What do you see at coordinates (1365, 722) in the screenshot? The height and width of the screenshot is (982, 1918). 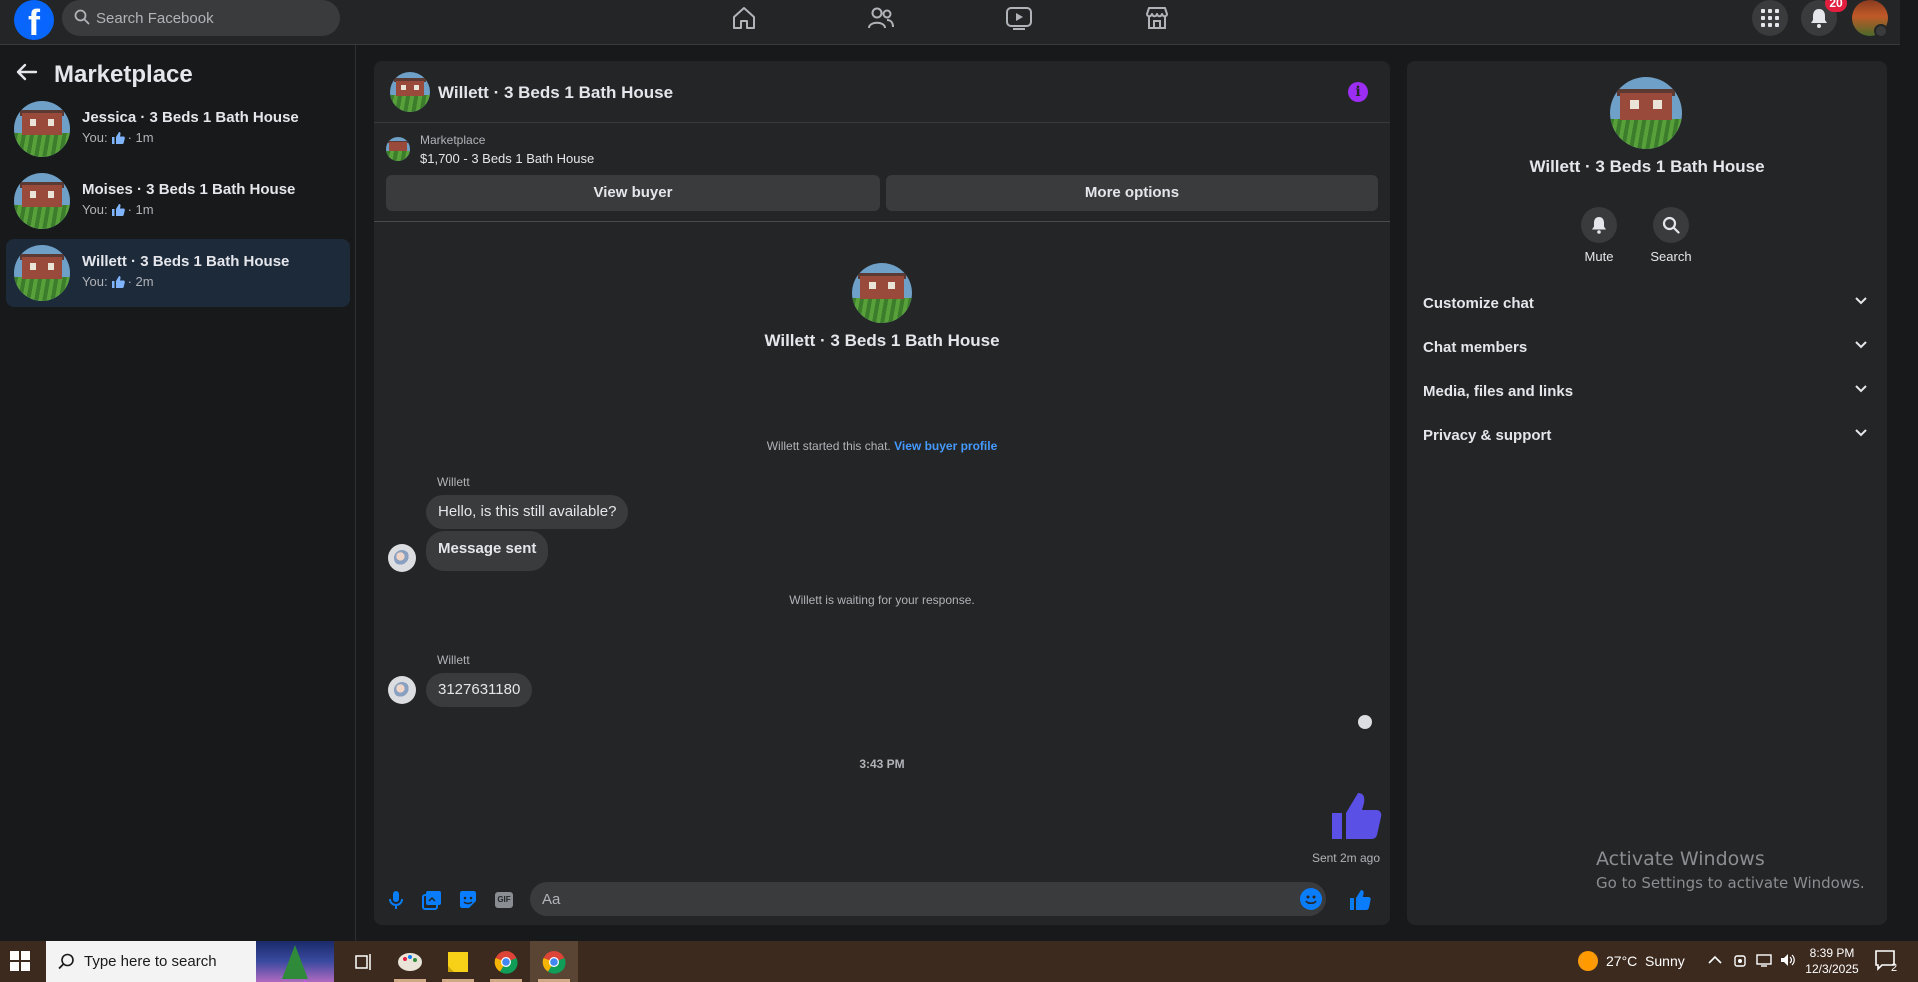 I see `seen-indicator-avatar` at bounding box center [1365, 722].